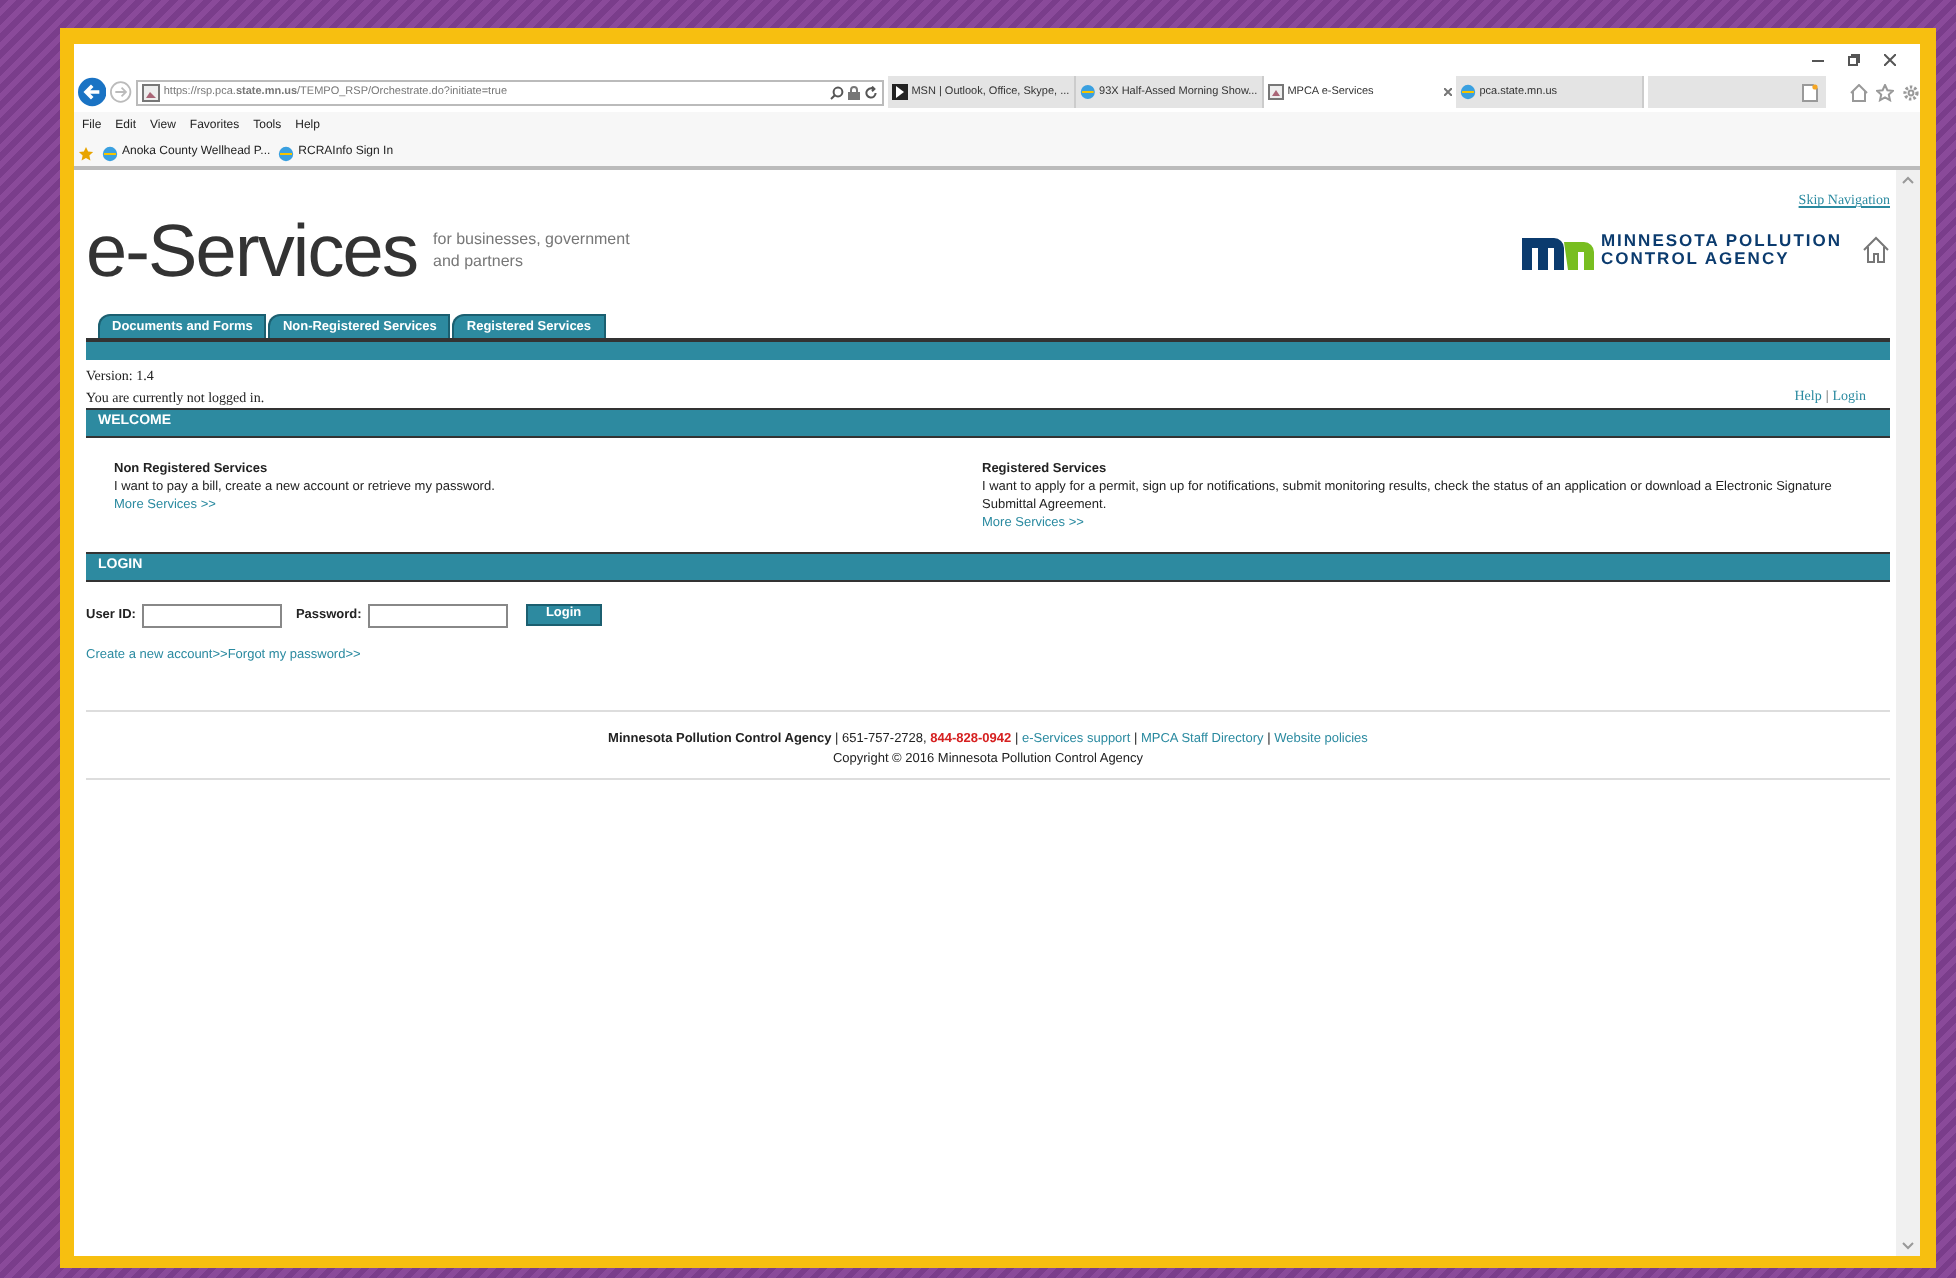 Image resolution: width=1956 pixels, height=1278 pixels. What do you see at coordinates (1696, 259) in the screenshot?
I see `logo-text: CONTROL AGENCY` at bounding box center [1696, 259].